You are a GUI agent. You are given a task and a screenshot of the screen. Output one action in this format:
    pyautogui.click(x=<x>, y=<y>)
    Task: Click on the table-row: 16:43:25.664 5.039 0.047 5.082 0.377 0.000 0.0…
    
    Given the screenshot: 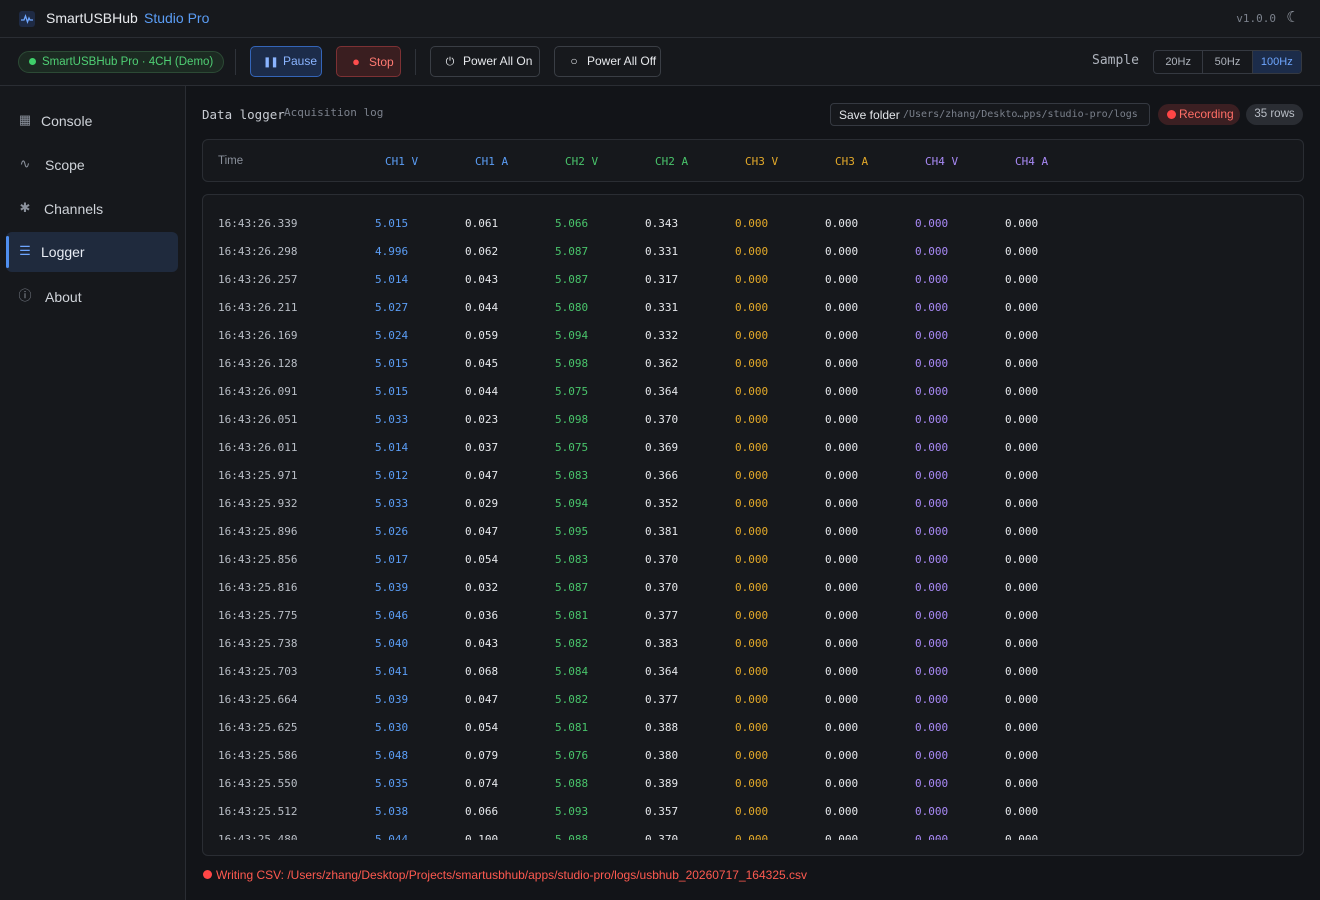 What is the action you would take?
    pyautogui.click(x=753, y=699)
    